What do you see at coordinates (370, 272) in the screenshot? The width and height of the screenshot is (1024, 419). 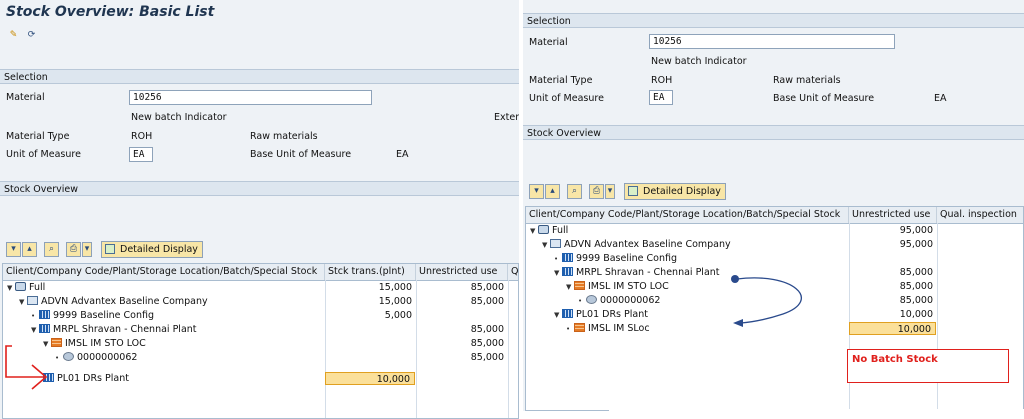 I see `col-header-stock-transfer: Stck trans.(plnt)` at bounding box center [370, 272].